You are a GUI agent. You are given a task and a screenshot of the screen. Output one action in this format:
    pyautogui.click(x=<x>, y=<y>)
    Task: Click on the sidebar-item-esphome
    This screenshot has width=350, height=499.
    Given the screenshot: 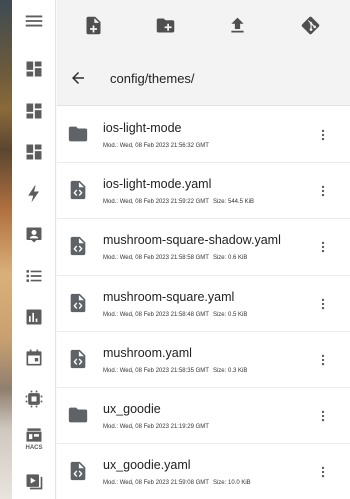 What is the action you would take?
    pyautogui.click(x=34, y=399)
    